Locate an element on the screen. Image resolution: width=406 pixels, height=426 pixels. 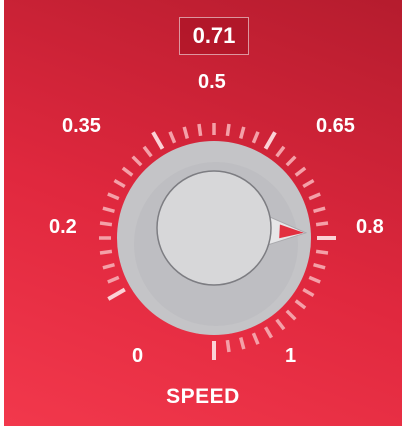
scale-label-0-2: 0.2 is located at coordinates (63, 227).